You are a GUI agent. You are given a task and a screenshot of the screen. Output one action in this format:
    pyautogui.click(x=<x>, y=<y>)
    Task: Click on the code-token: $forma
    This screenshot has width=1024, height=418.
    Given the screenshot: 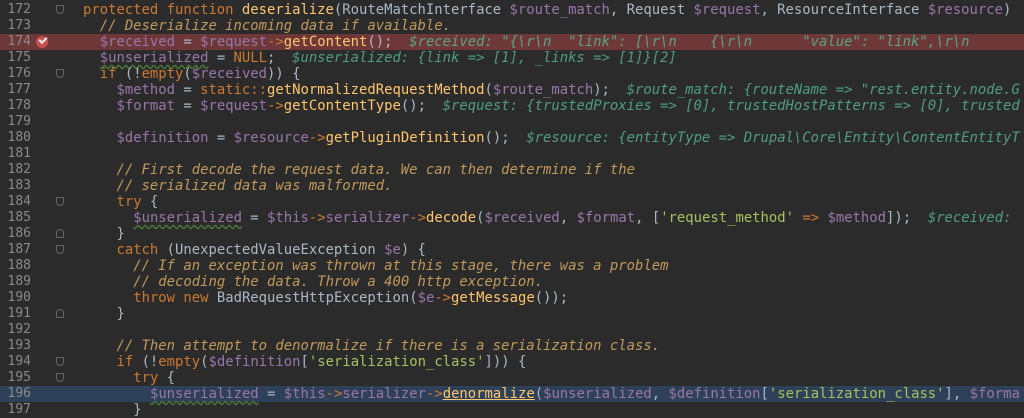 What is the action you would take?
    pyautogui.click(x=994, y=394)
    